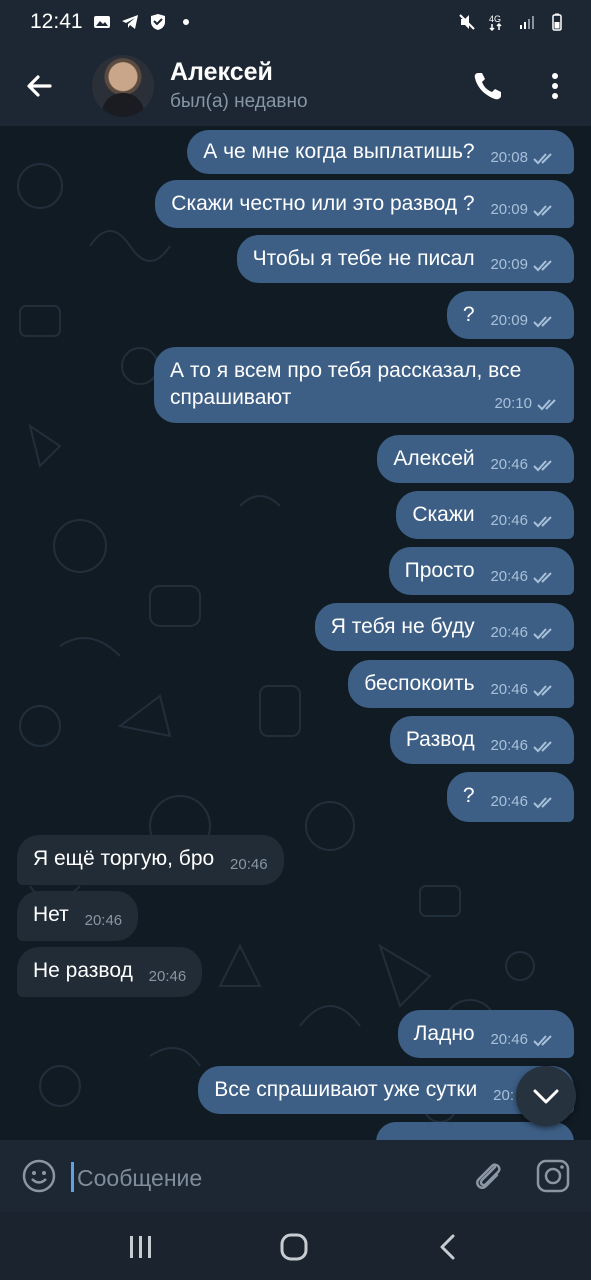 This screenshot has width=591, height=1280. What do you see at coordinates (485, 515) in the screenshot?
I see `message-bubble: Скажи 20:46` at bounding box center [485, 515].